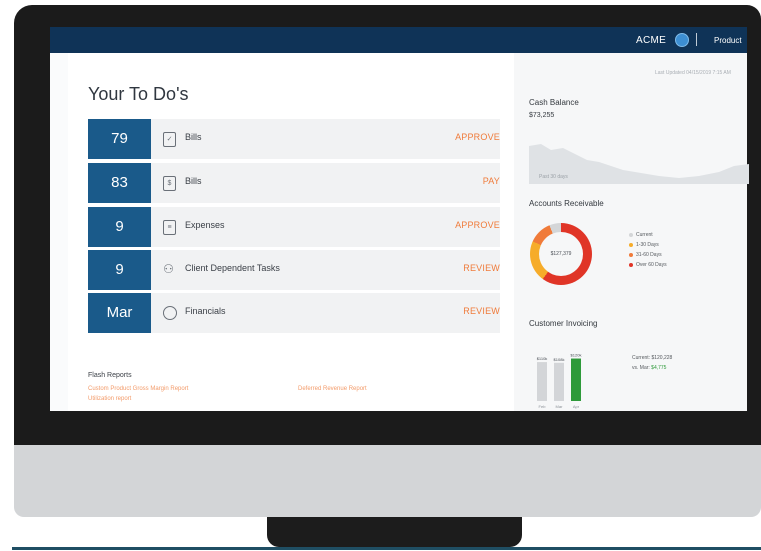 The height and width of the screenshot is (551, 761). I want to click on last-updated-text: Last Updated 04/15/2019 7:15 AM, so click(693, 73).